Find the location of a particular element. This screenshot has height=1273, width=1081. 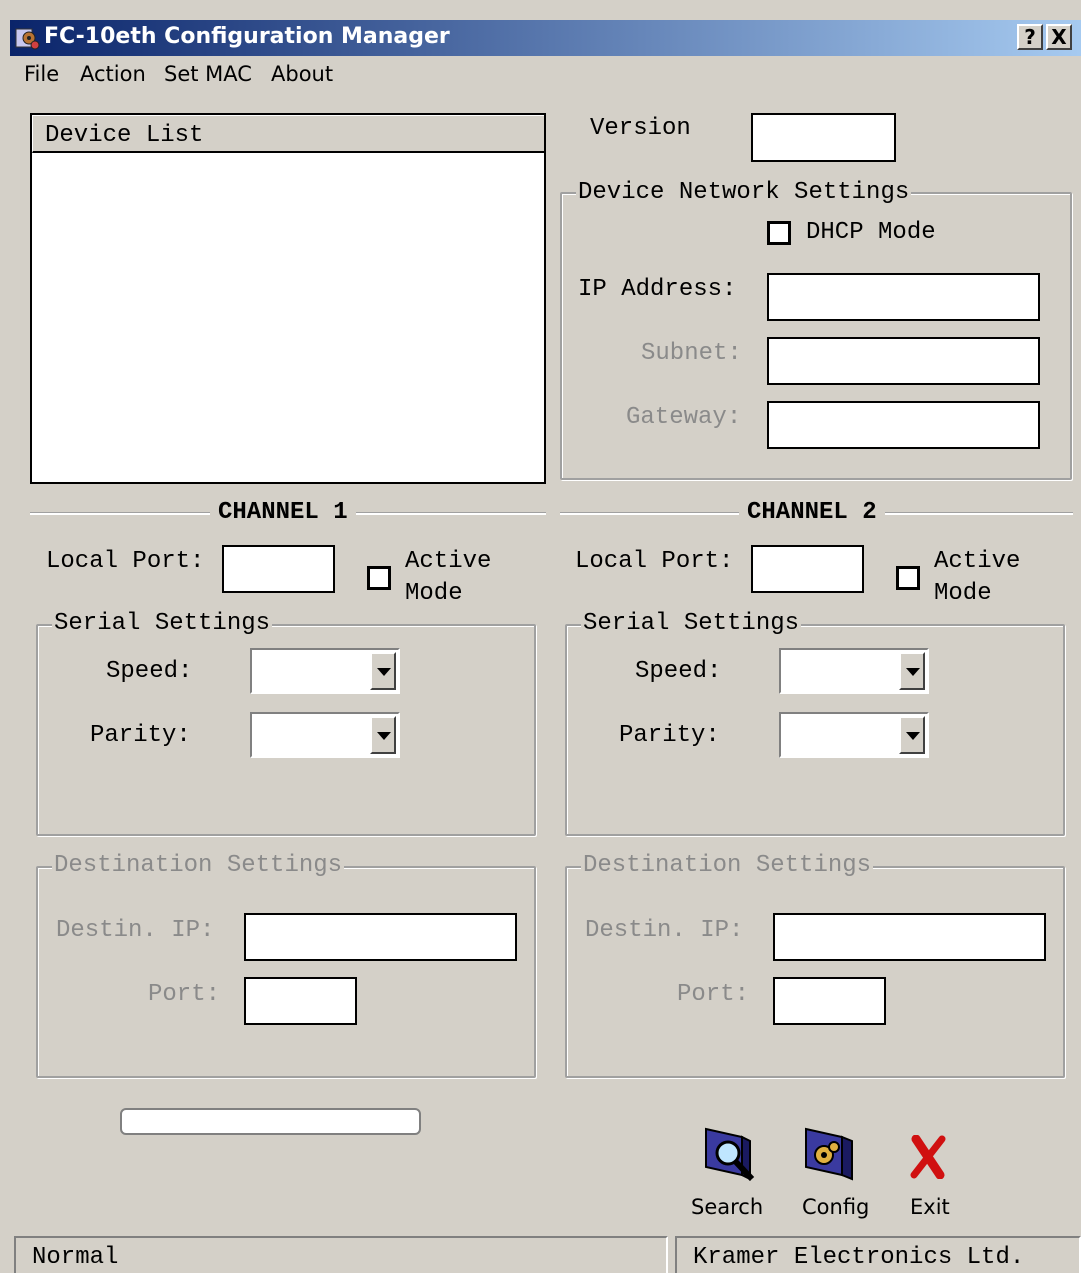

menu-action: Action is located at coordinates (113, 74).